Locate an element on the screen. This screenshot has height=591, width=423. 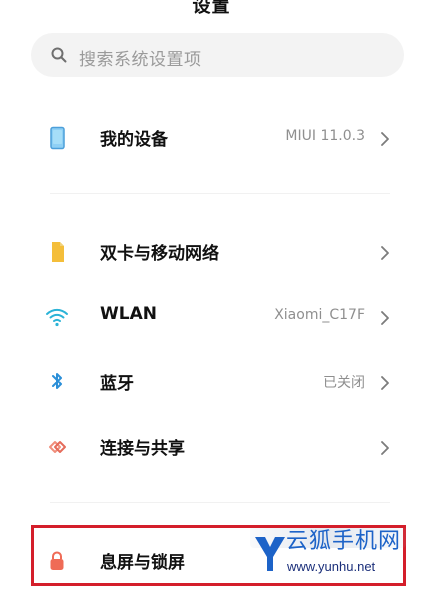
dual-sim-label: 双卡与移动网络 is located at coordinates (159, 254).